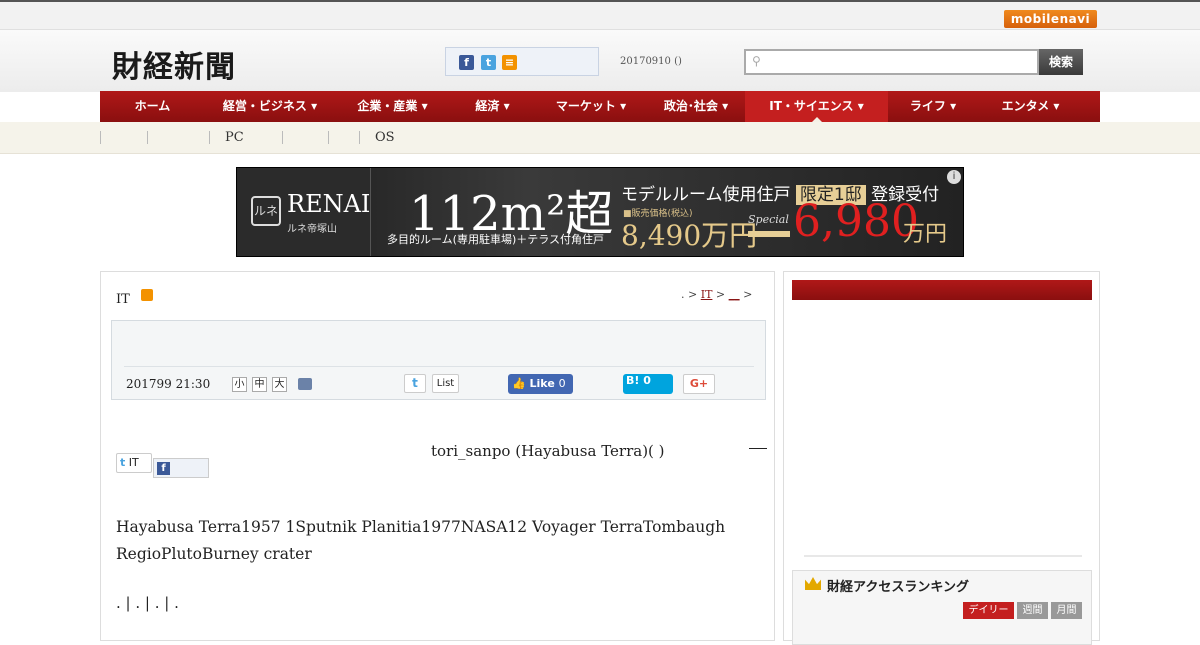 The width and height of the screenshot is (1200, 645). I want to click on ad-info-icon: i, so click(954, 177).